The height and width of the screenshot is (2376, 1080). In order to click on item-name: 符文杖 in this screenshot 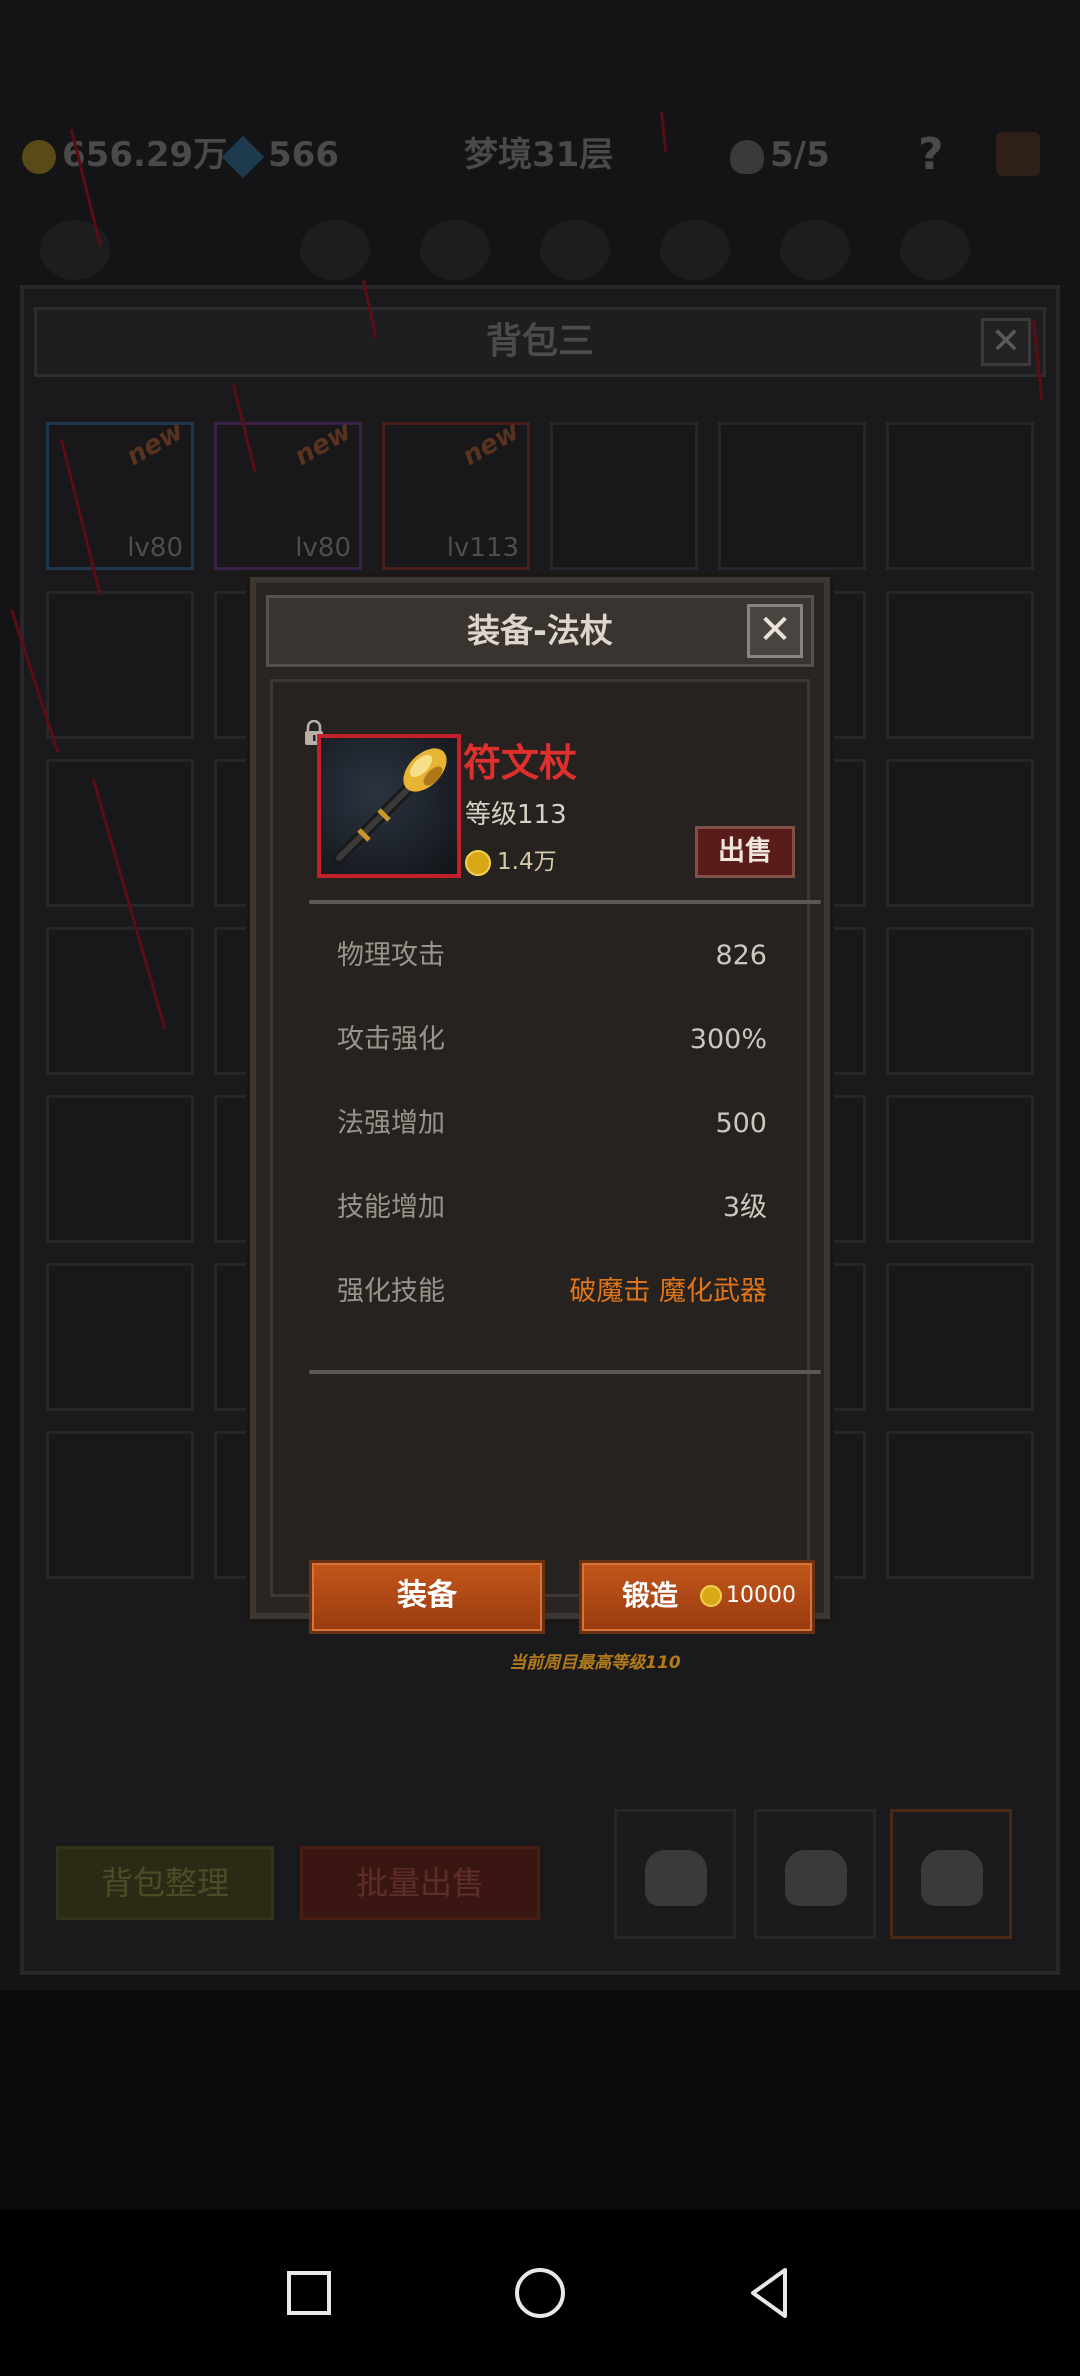, I will do `click(520, 763)`.